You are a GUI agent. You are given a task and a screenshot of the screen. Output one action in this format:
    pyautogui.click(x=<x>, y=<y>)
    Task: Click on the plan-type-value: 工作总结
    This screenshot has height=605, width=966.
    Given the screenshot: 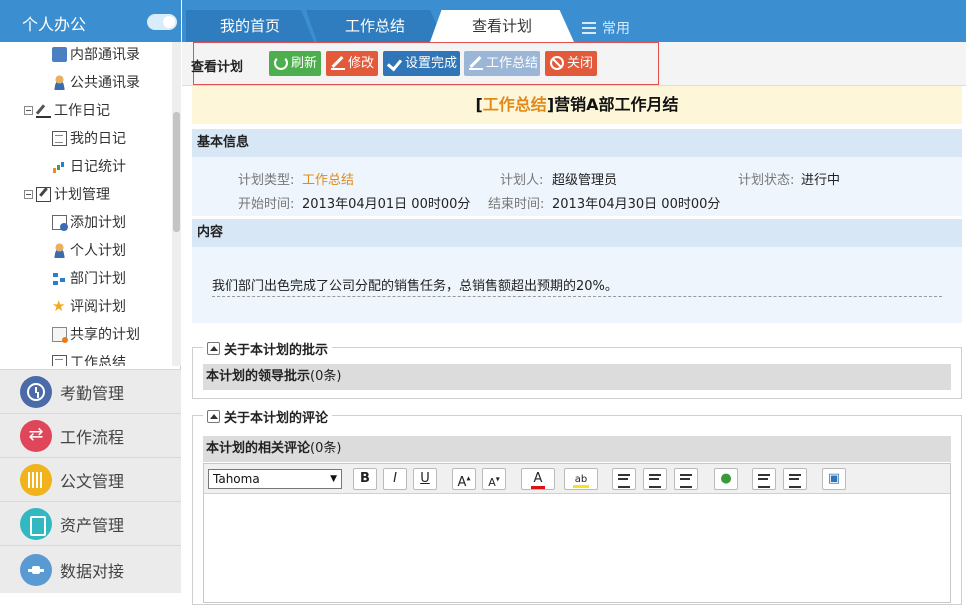 What is the action you would take?
    pyautogui.click(x=328, y=178)
    